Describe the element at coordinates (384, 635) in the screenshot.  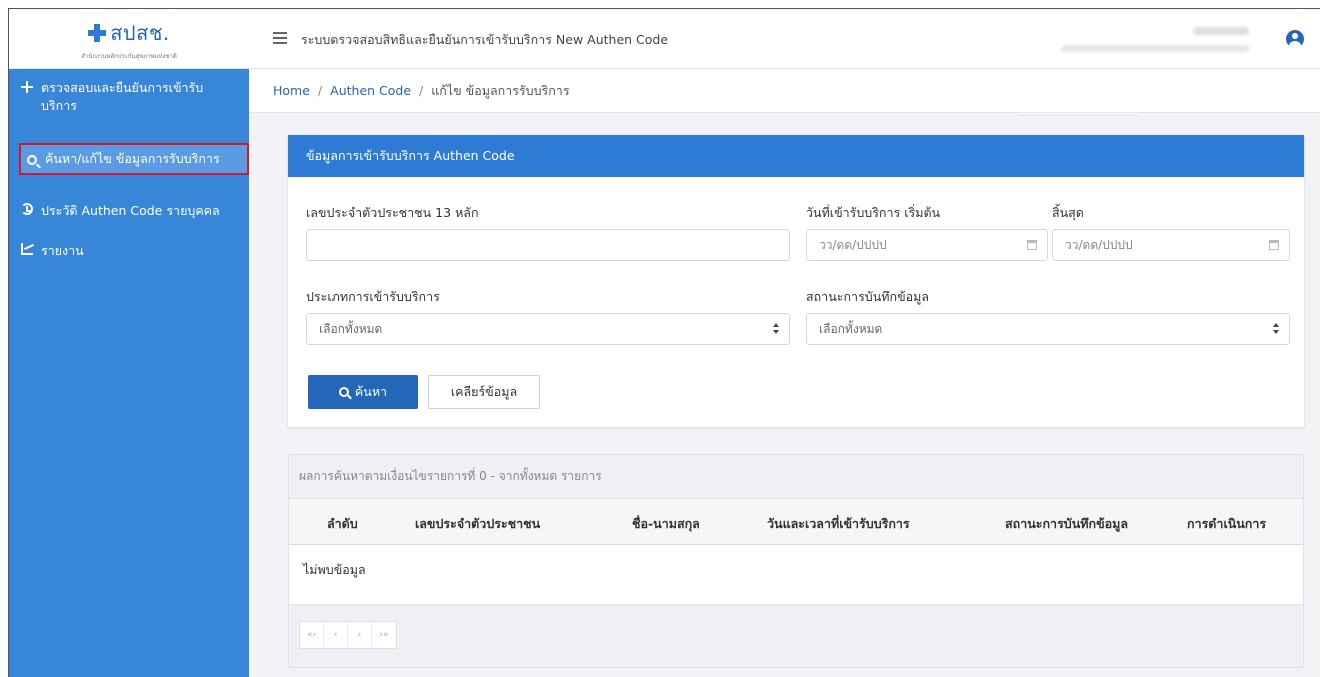
I see `last-page-button: ›»` at that location.